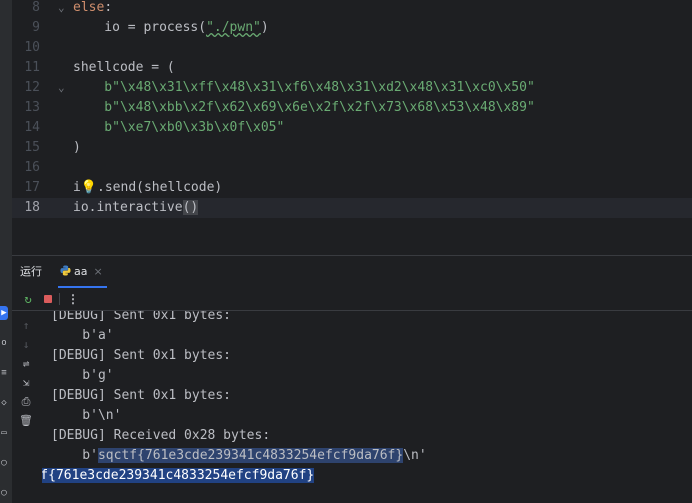 The image size is (692, 503). What do you see at coordinates (352, 68) in the screenshot?
I see `code-line: 11 shellcode = (` at bounding box center [352, 68].